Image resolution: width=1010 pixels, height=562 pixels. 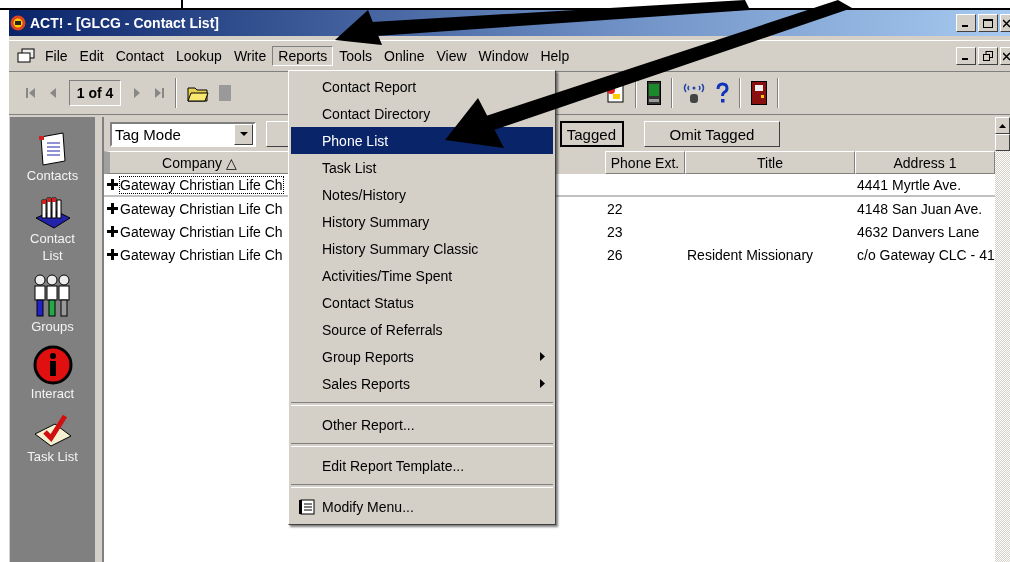 I want to click on help-icon, so click(x=722, y=93).